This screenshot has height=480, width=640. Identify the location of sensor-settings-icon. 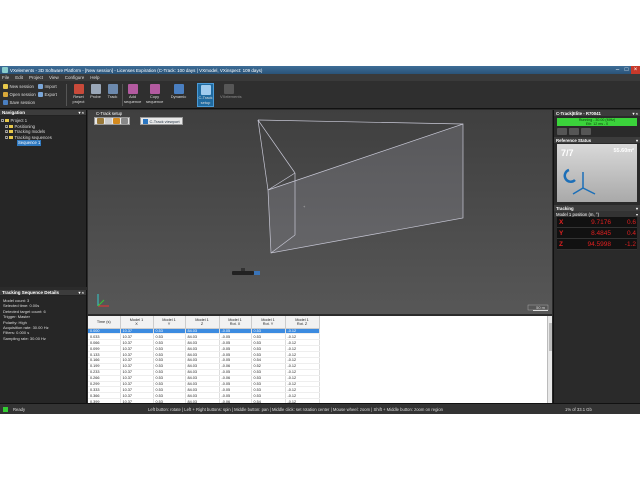
(562, 131).